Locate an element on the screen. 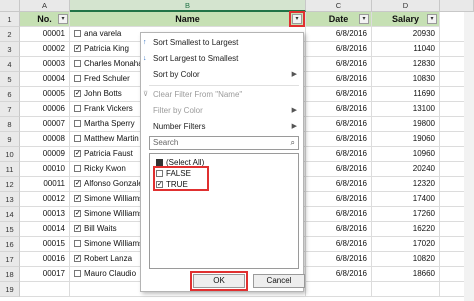  cell-salary: 19060 is located at coordinates (406, 139).